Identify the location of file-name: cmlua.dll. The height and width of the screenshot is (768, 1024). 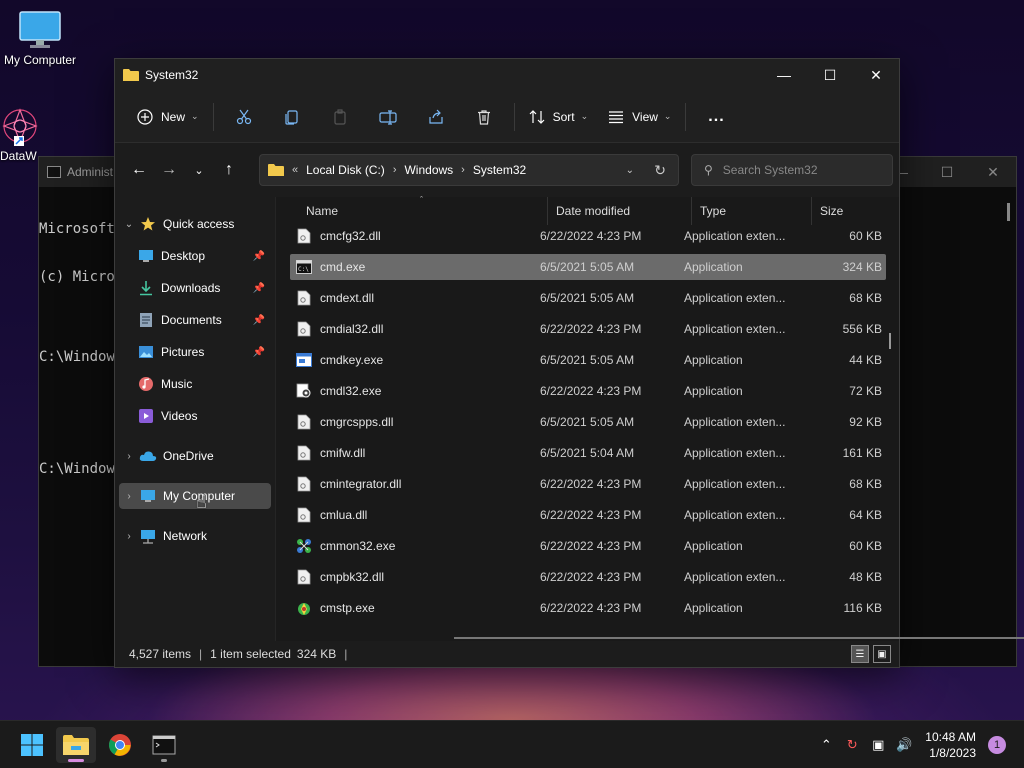
(344, 515).